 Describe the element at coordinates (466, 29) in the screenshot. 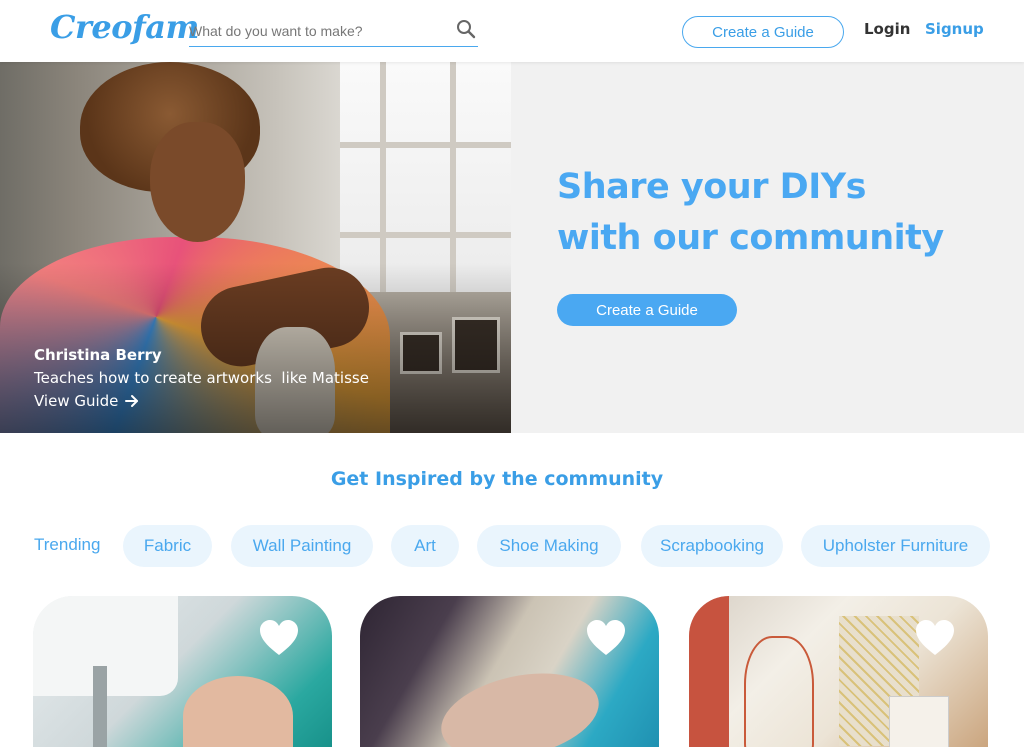

I see `search-icon` at that location.